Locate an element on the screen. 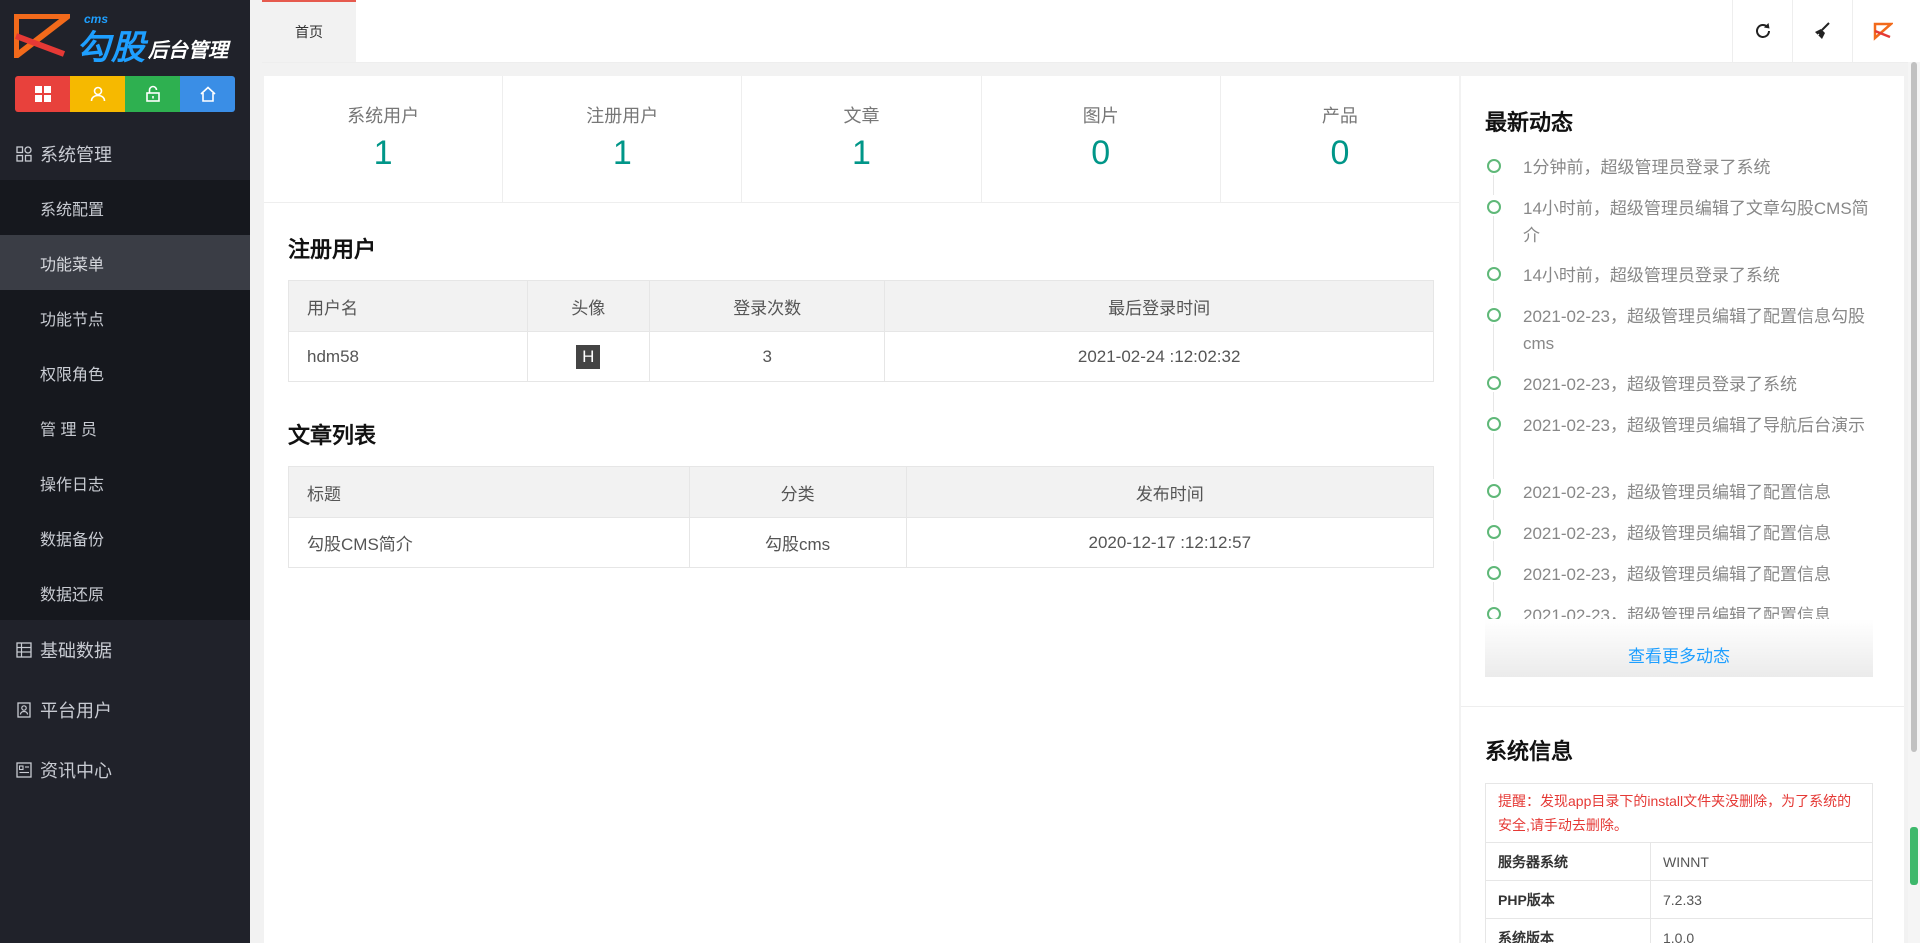  timeline-text: 1分钟前，超级管理员登录了系统 is located at coordinates (1647, 167).